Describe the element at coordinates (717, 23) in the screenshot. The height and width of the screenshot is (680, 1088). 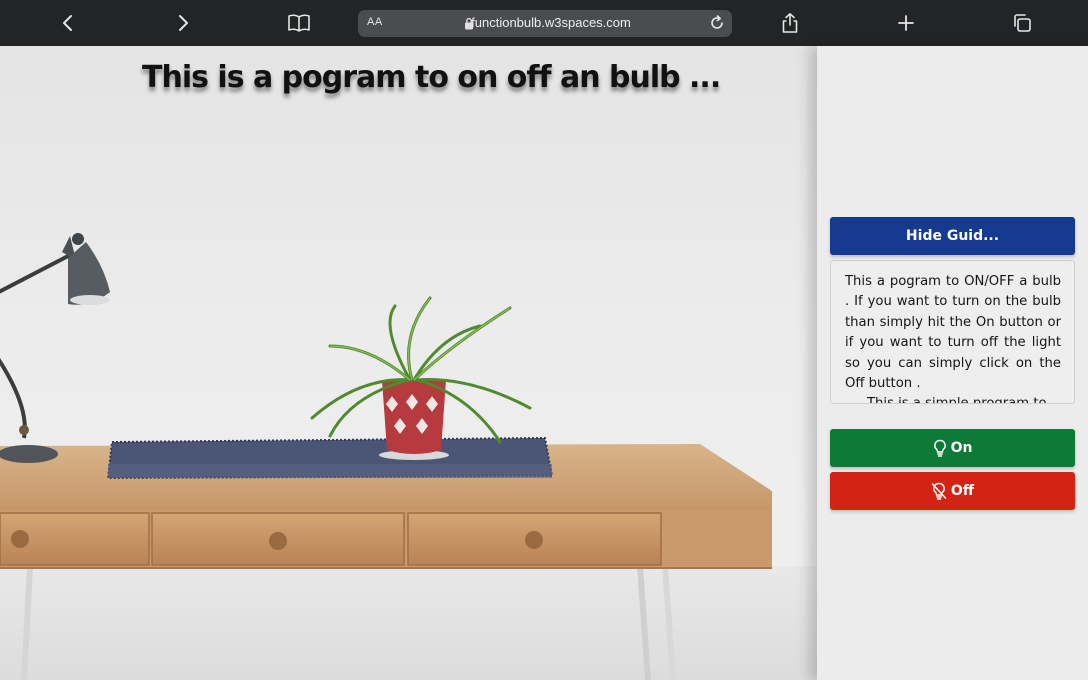
I see `reload-icon` at that location.